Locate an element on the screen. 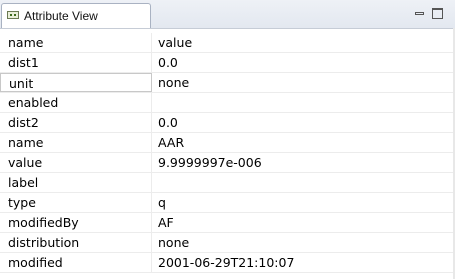 Image resolution: width=455 pixels, height=279 pixels. table-header: name value is located at coordinates (227, 43).